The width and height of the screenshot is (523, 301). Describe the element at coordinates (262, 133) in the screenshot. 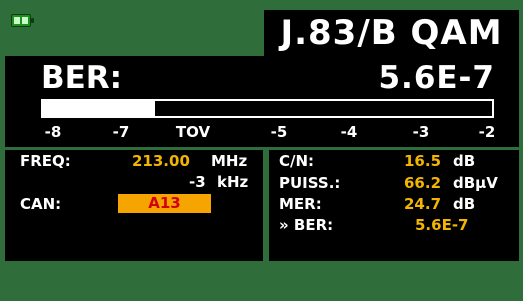

I see `ber-scale: -8 -7 TOV -5 -4 -3 -2` at that location.